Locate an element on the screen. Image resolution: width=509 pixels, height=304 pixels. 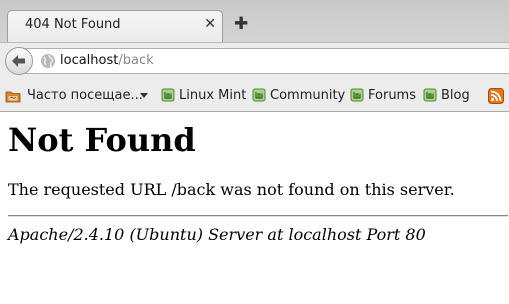
bookmark-rss is located at coordinates (498, 96).